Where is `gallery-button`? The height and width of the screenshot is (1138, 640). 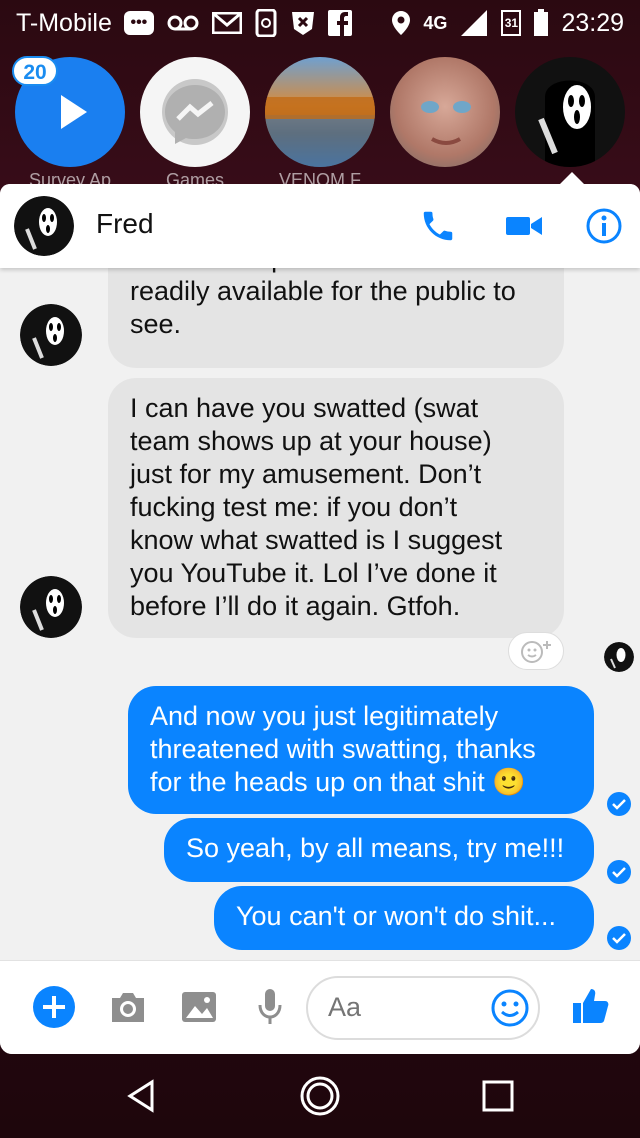
gallery-button is located at coordinates (199, 1007).